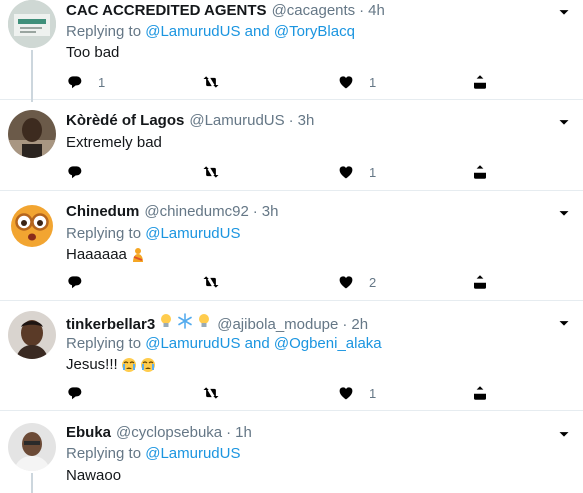 The image size is (583, 493). What do you see at coordinates (356, 282) in the screenshot?
I see `like-button: 2` at bounding box center [356, 282].